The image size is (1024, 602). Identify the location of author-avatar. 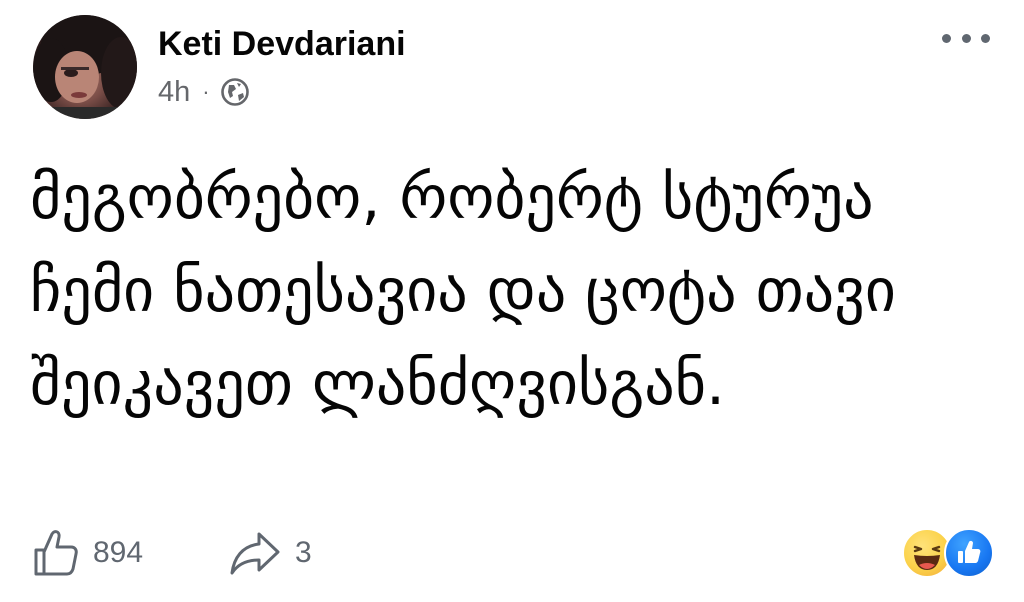
(85, 67).